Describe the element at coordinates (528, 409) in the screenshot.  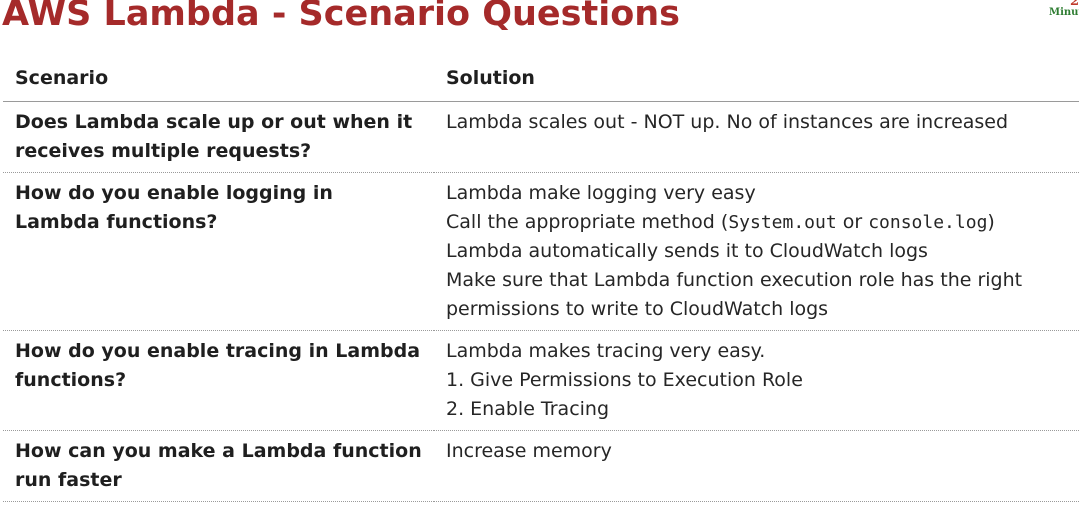
I see `solution-line: 2. Enable Tracing` at that location.